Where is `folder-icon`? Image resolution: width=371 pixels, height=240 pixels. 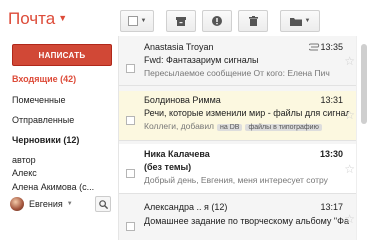
folder-icon is located at coordinates (295, 21).